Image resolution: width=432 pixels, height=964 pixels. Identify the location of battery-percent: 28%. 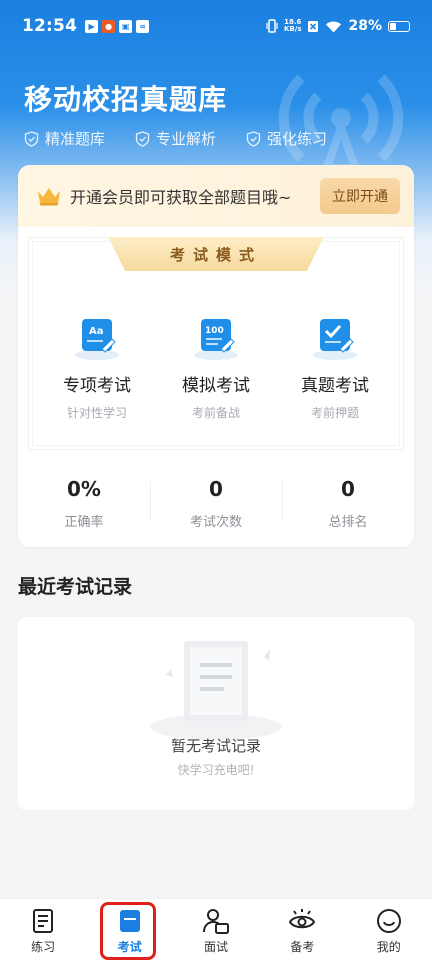
(365, 26).